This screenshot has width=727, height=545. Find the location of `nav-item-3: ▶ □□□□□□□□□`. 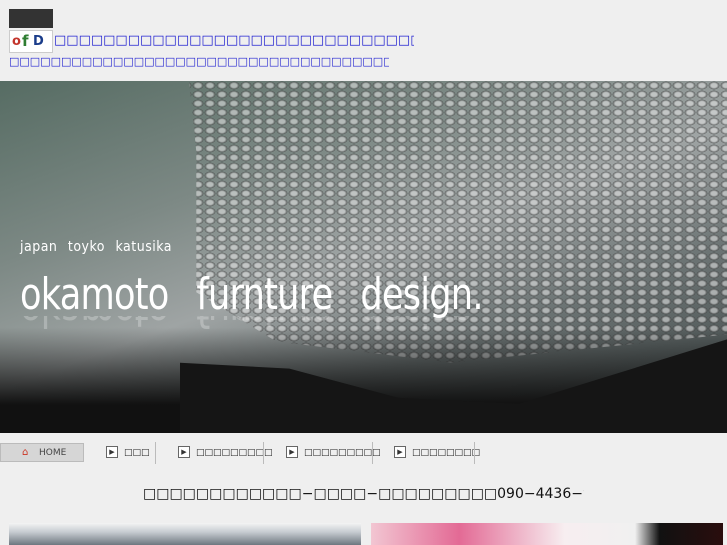

nav-item-3: ▶ □□□□□□□□□ is located at coordinates (333, 453).